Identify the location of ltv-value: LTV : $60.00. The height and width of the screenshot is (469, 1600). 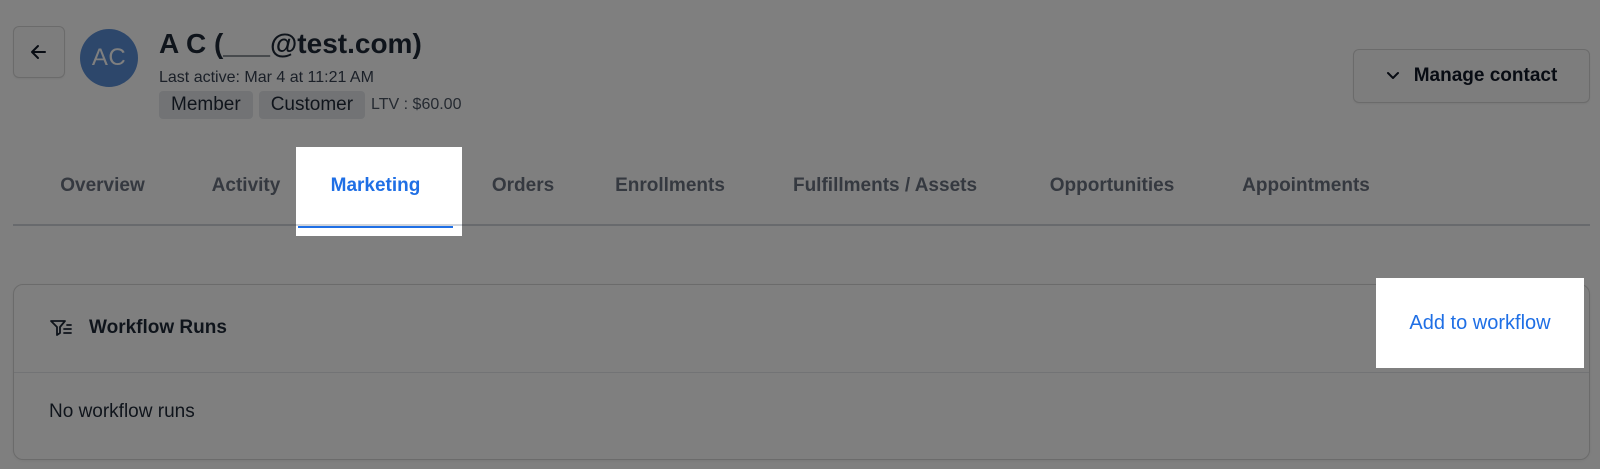
(416, 104).